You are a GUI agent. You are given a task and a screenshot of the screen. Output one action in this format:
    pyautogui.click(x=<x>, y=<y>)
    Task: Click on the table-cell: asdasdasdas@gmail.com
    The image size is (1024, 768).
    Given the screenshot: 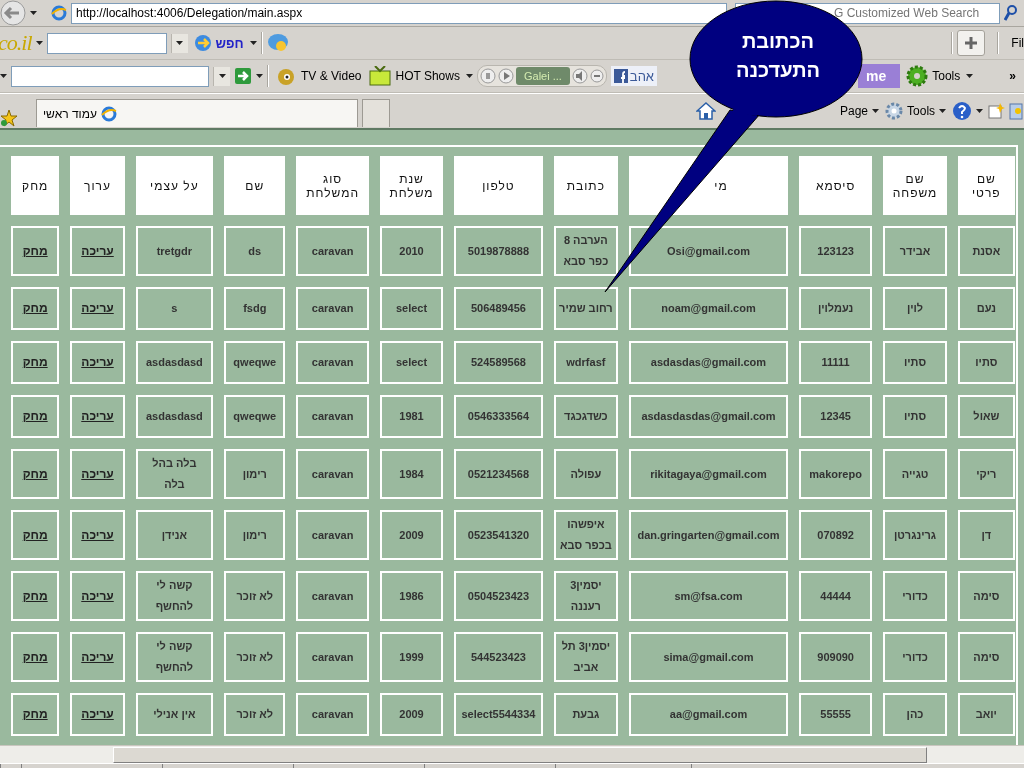 What is the action you would take?
    pyautogui.click(x=708, y=416)
    